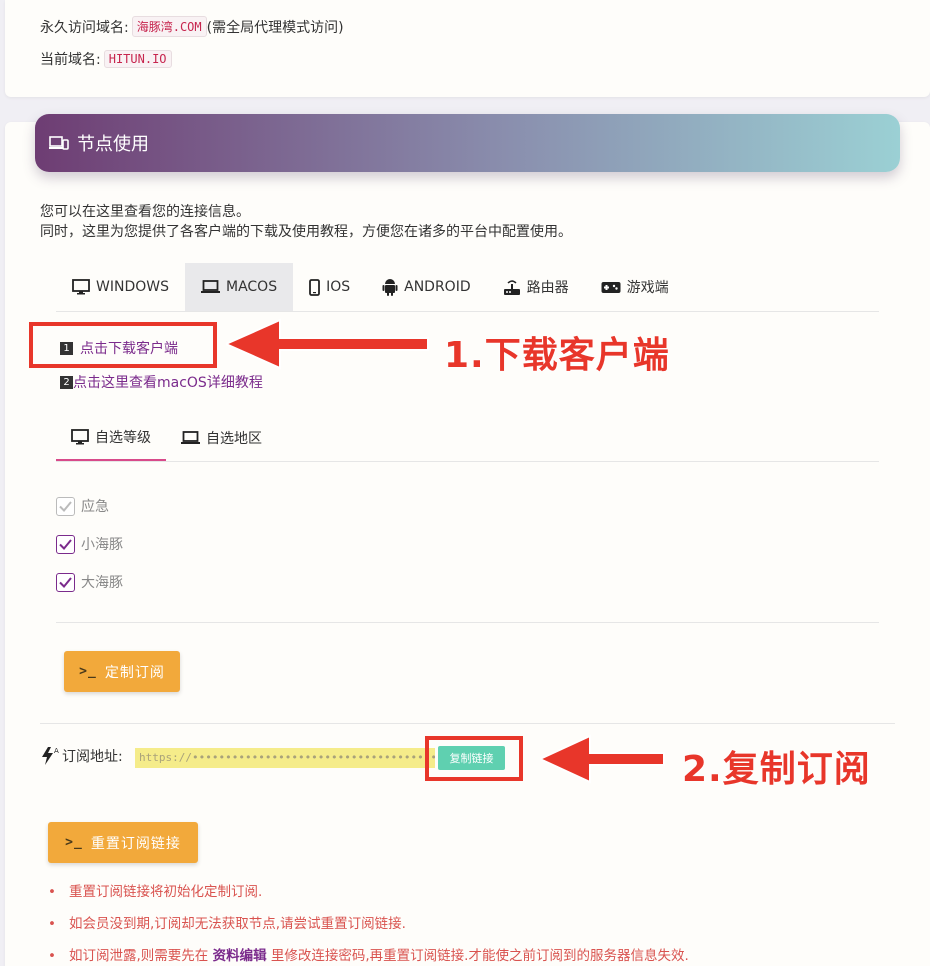 The width and height of the screenshot is (930, 966). I want to click on tab-label: MACOS, so click(251, 287).